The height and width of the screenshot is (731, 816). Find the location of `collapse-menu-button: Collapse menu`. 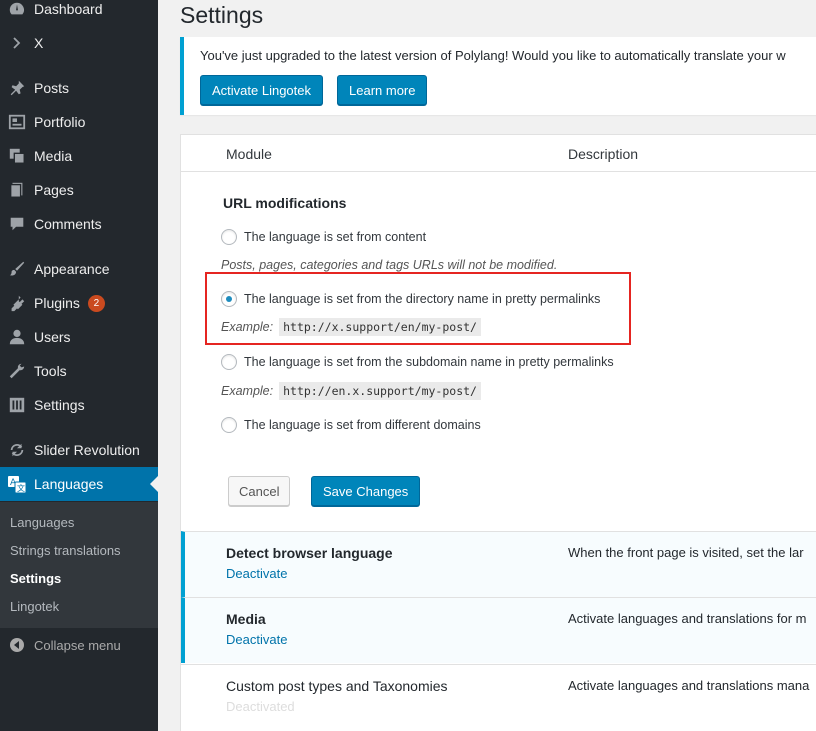

collapse-menu-button: Collapse menu is located at coordinates (79, 645).